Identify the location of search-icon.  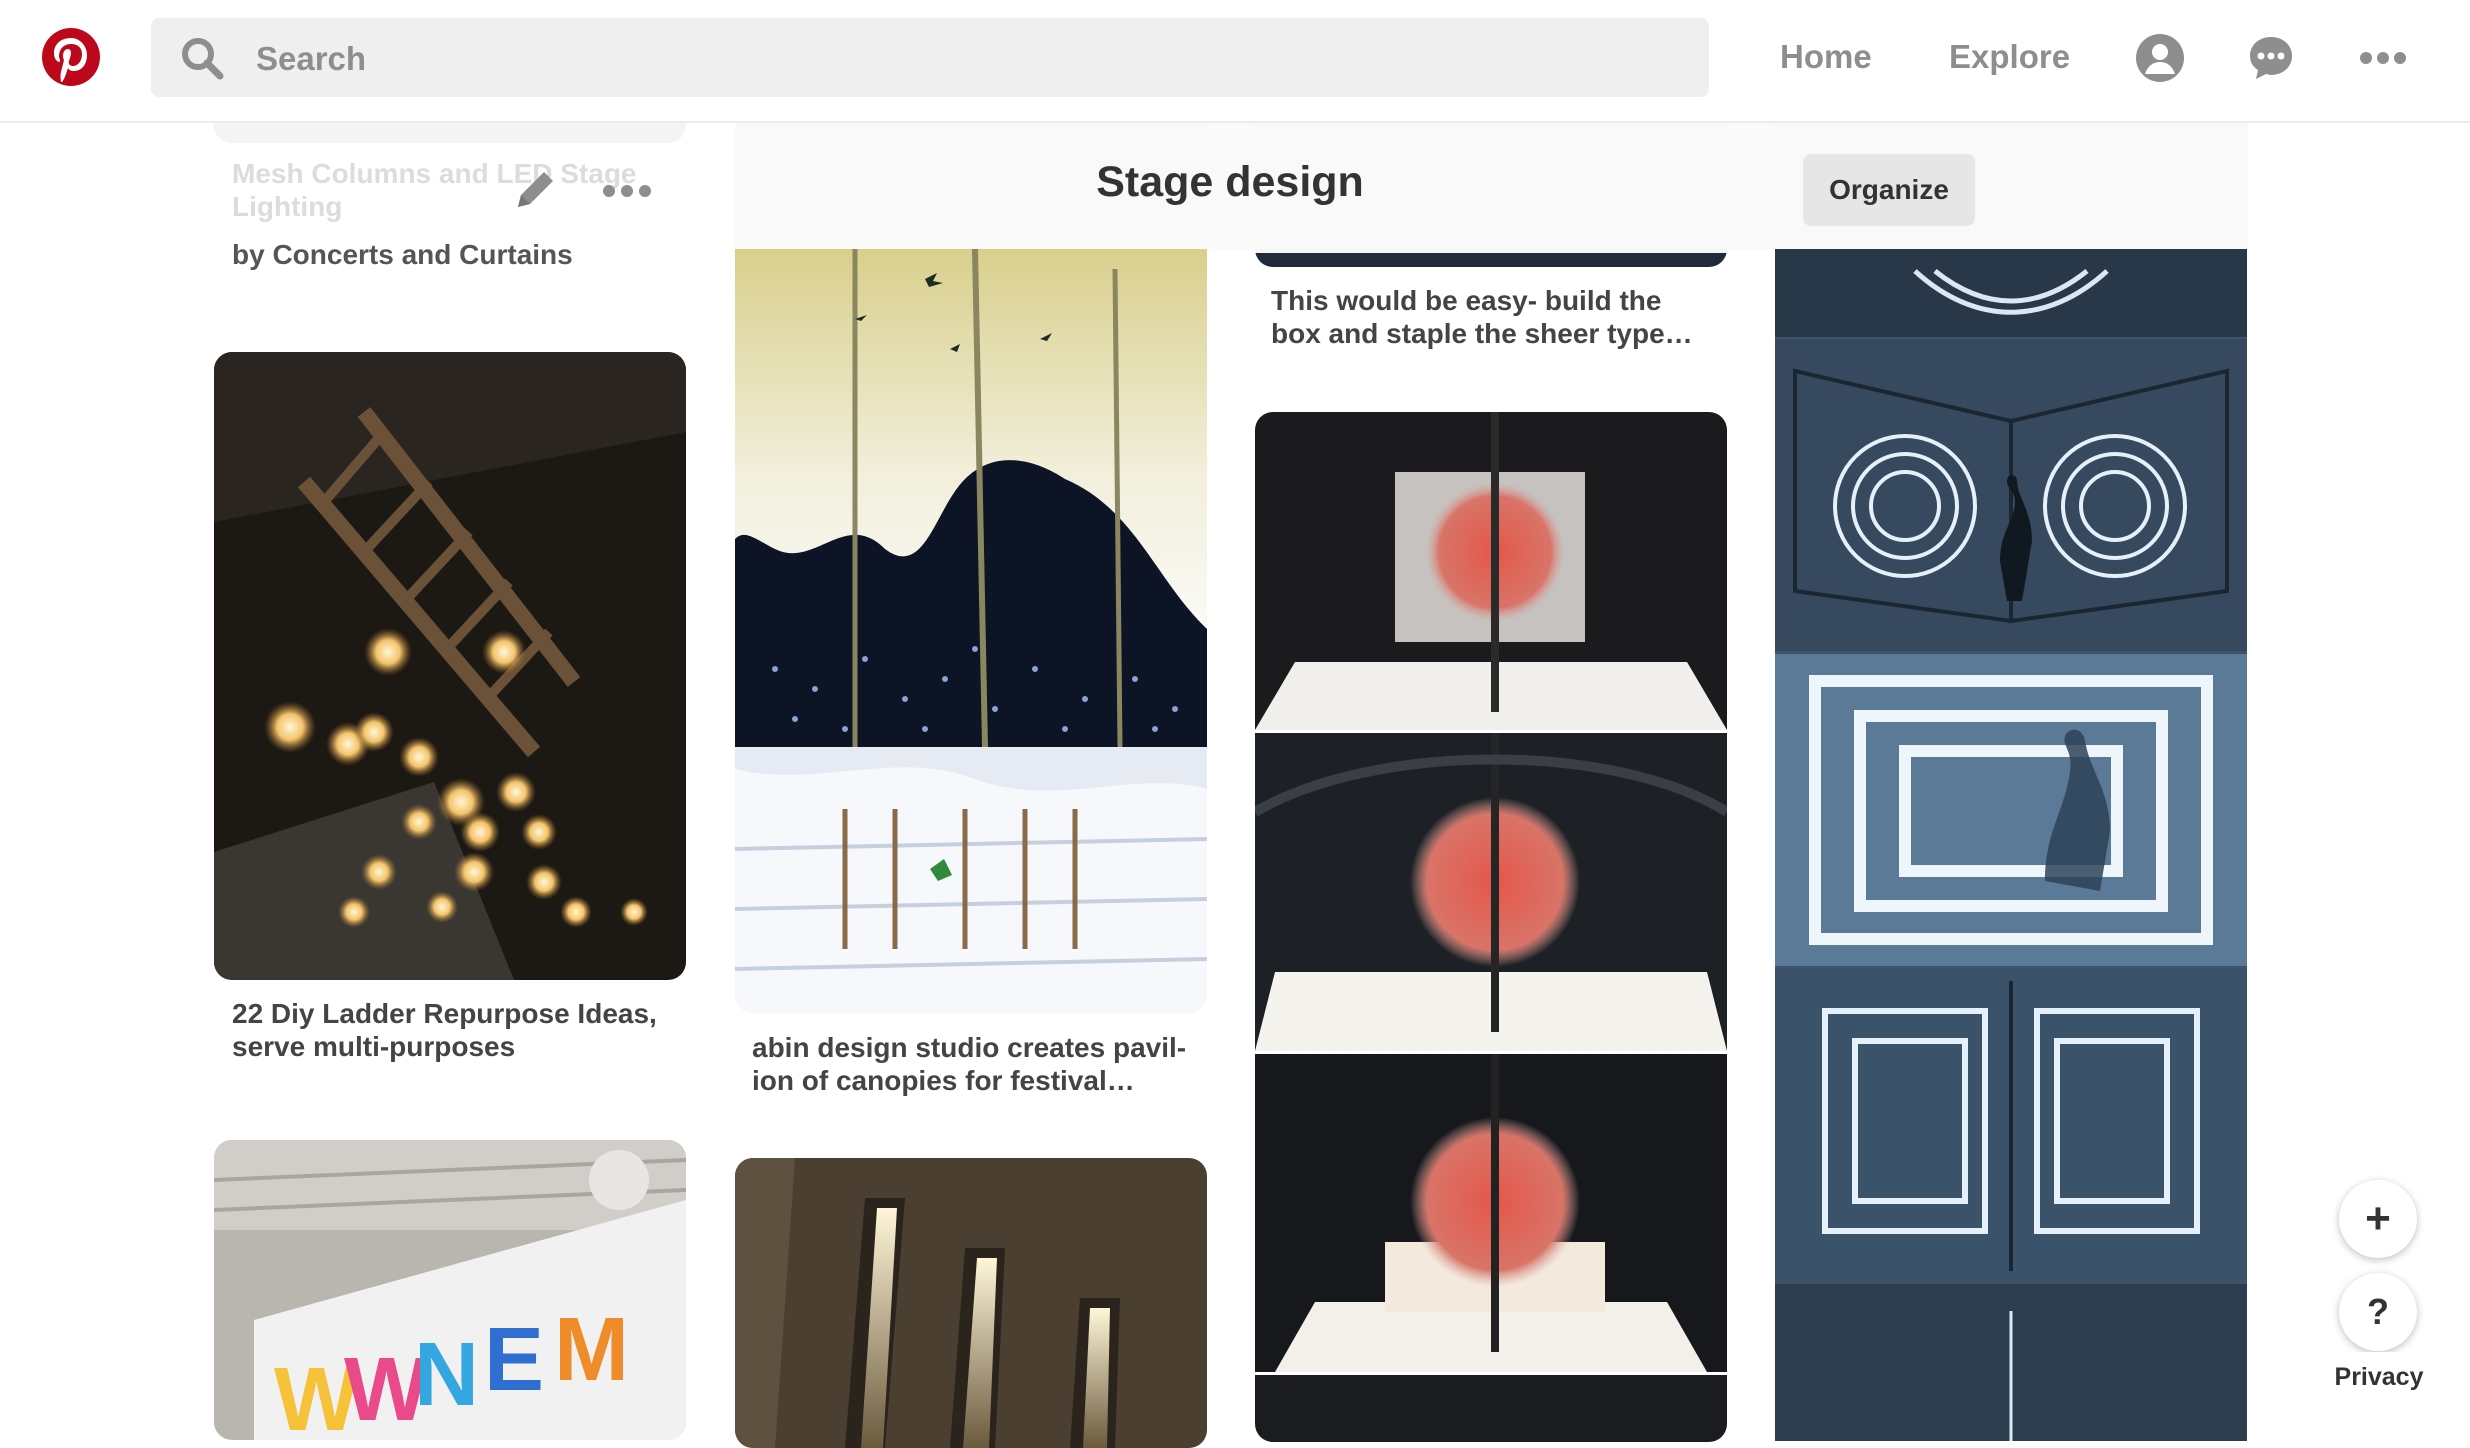
(202, 58).